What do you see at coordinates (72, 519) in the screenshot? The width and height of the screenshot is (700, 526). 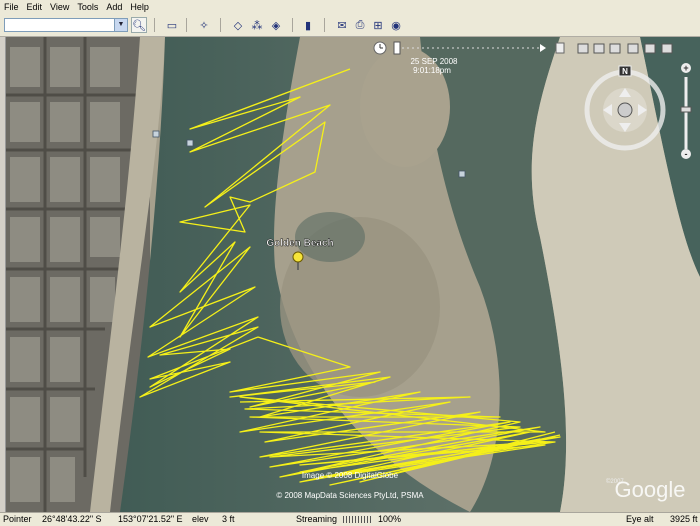 I see `pointer-latitude: 26°48'43.22" S` at bounding box center [72, 519].